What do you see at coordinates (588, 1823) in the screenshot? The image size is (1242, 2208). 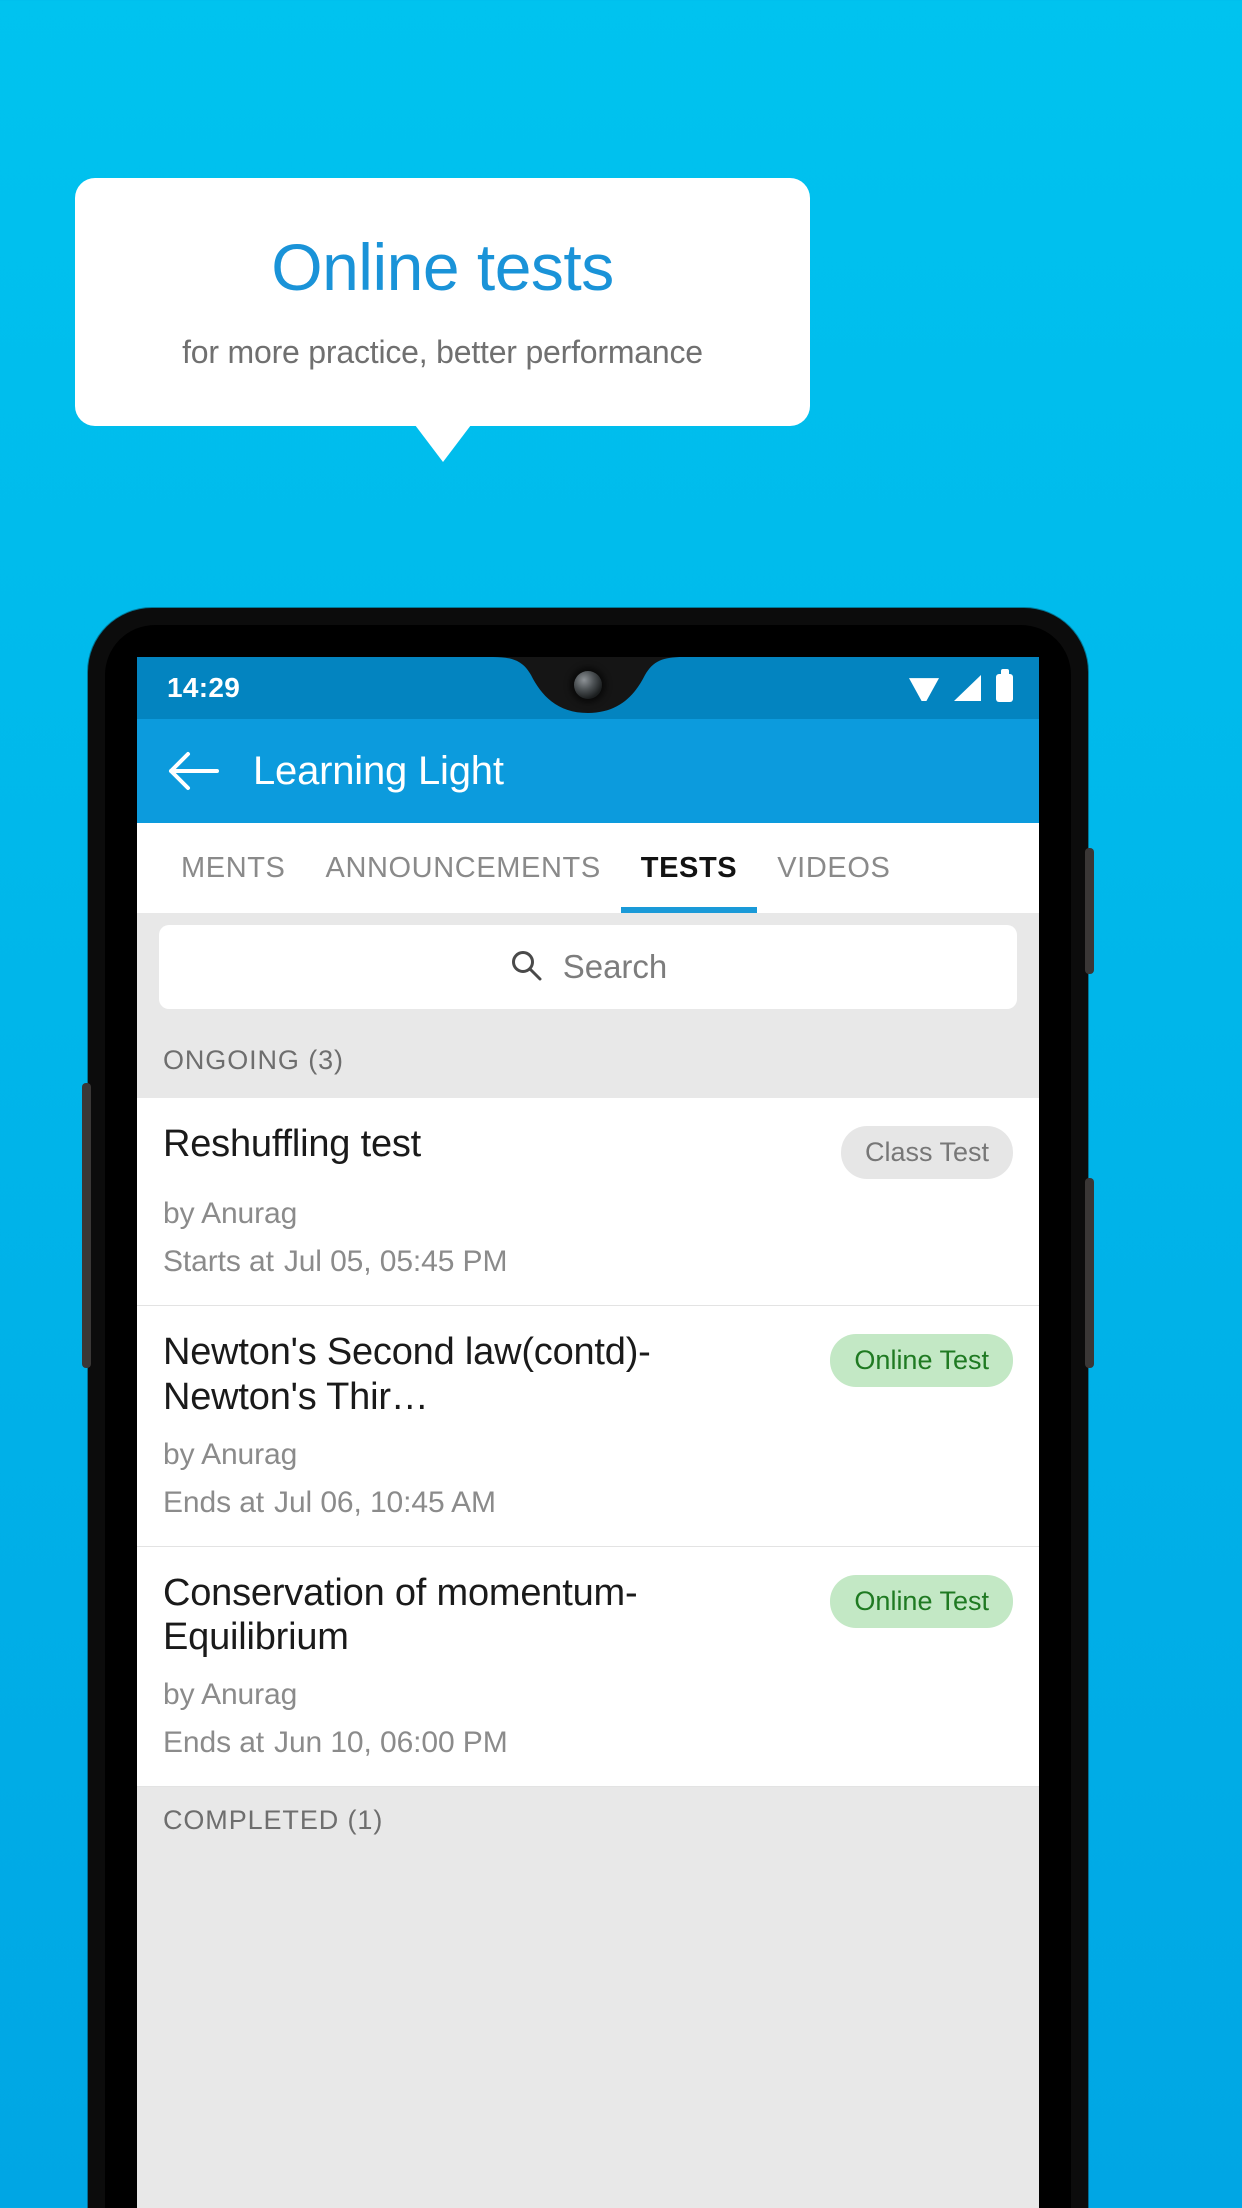 I see `section-header-completed: COMPLETED (1)` at bounding box center [588, 1823].